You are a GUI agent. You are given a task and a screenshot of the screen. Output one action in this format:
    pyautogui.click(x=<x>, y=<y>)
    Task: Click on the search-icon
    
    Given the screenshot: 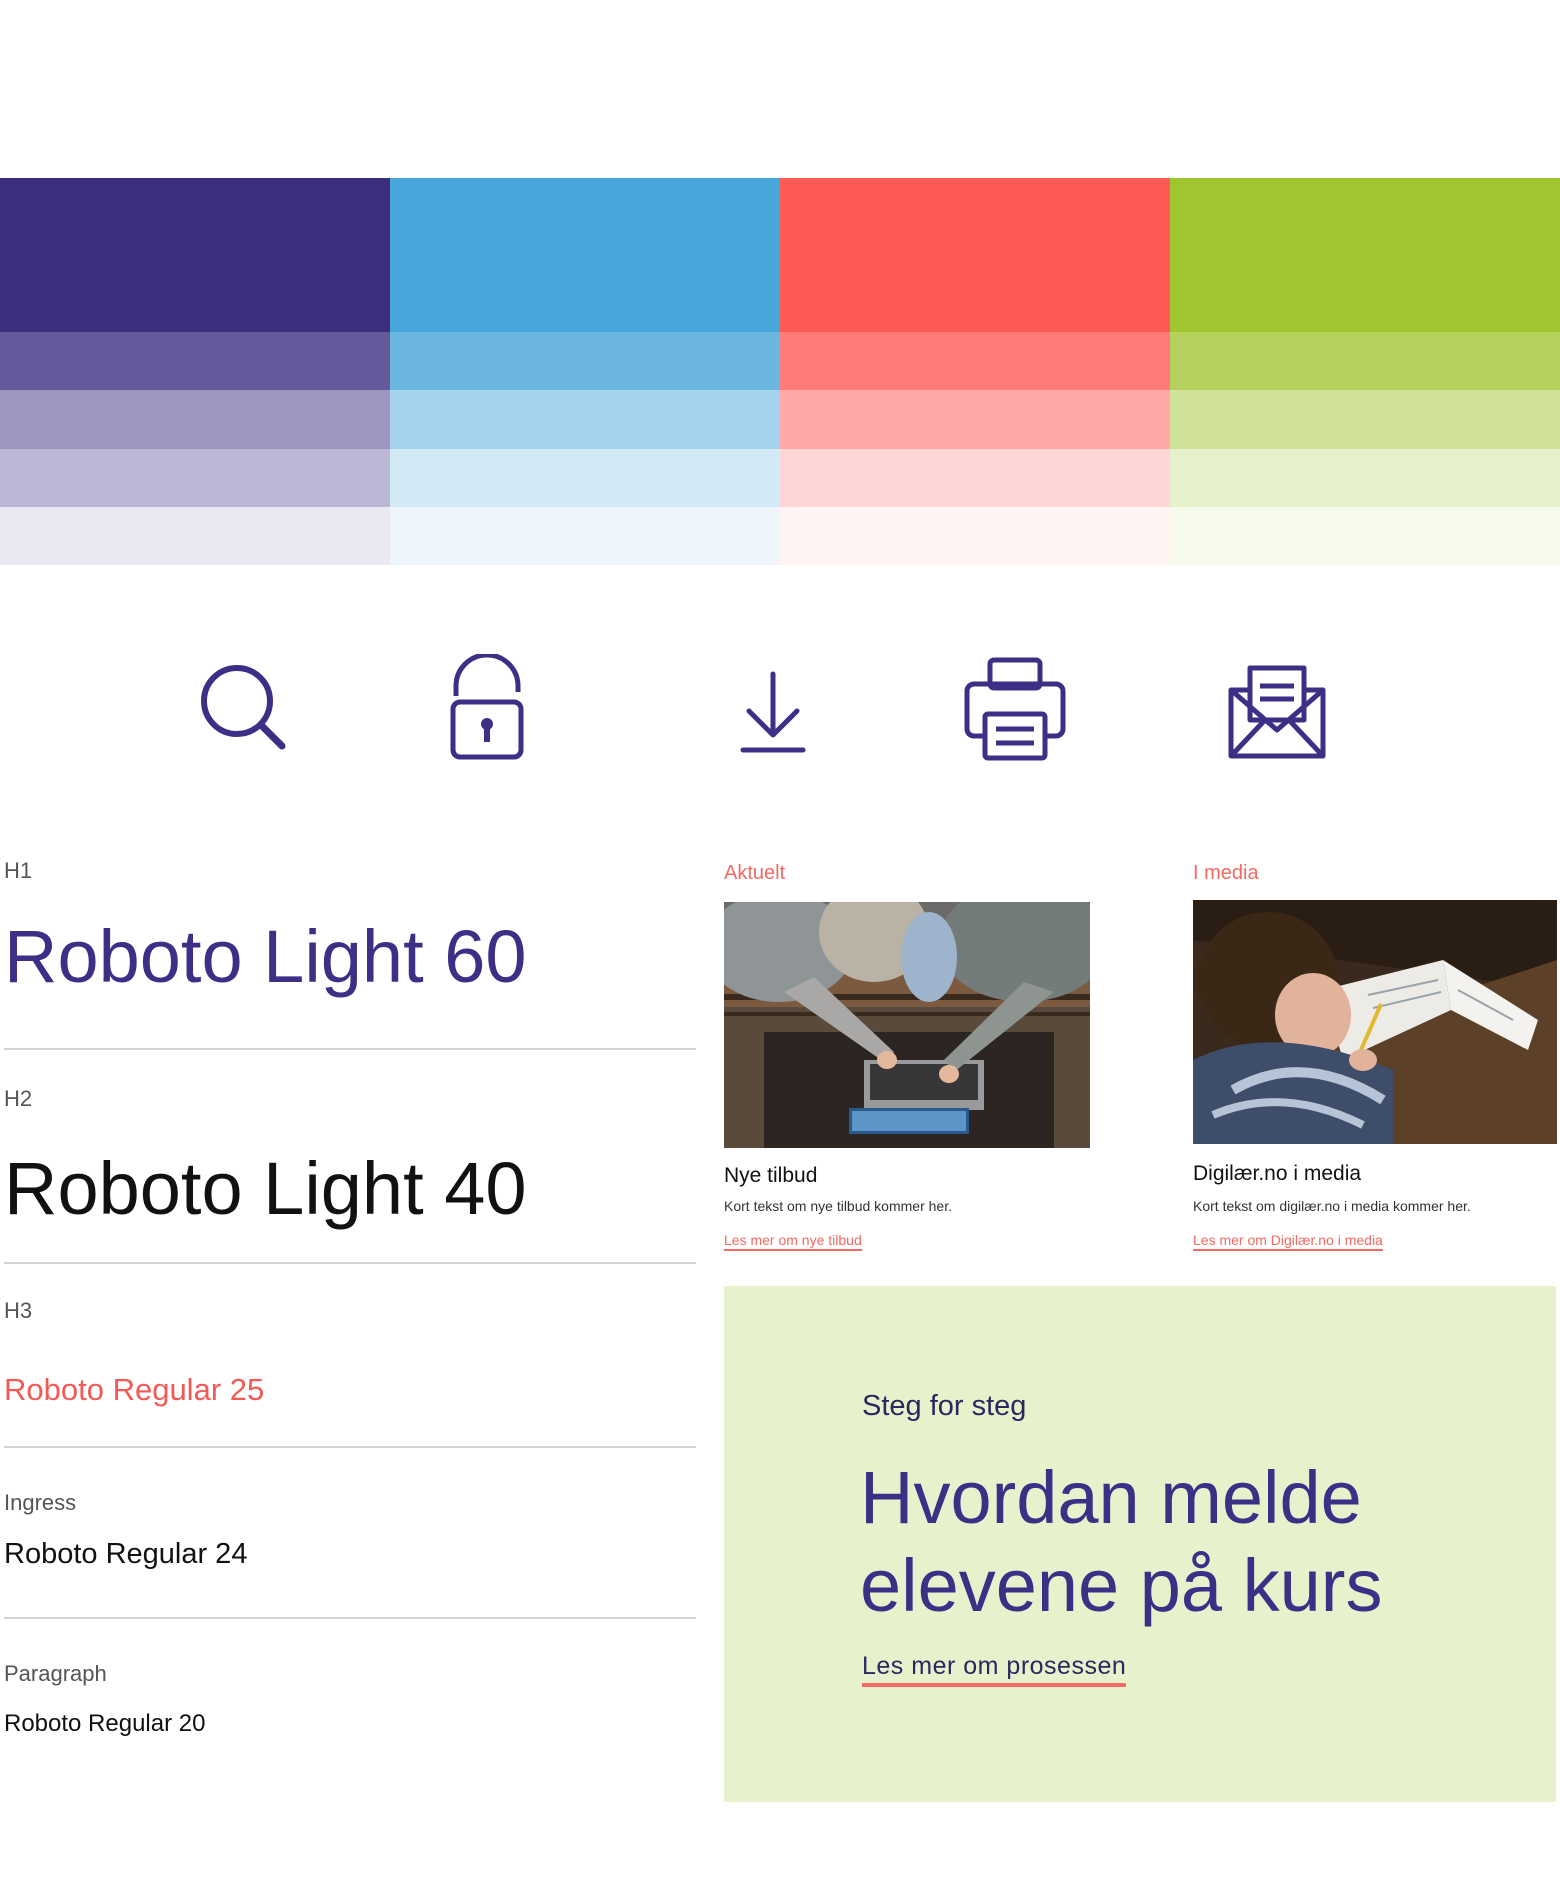 What is the action you would take?
    pyautogui.click(x=245, y=709)
    